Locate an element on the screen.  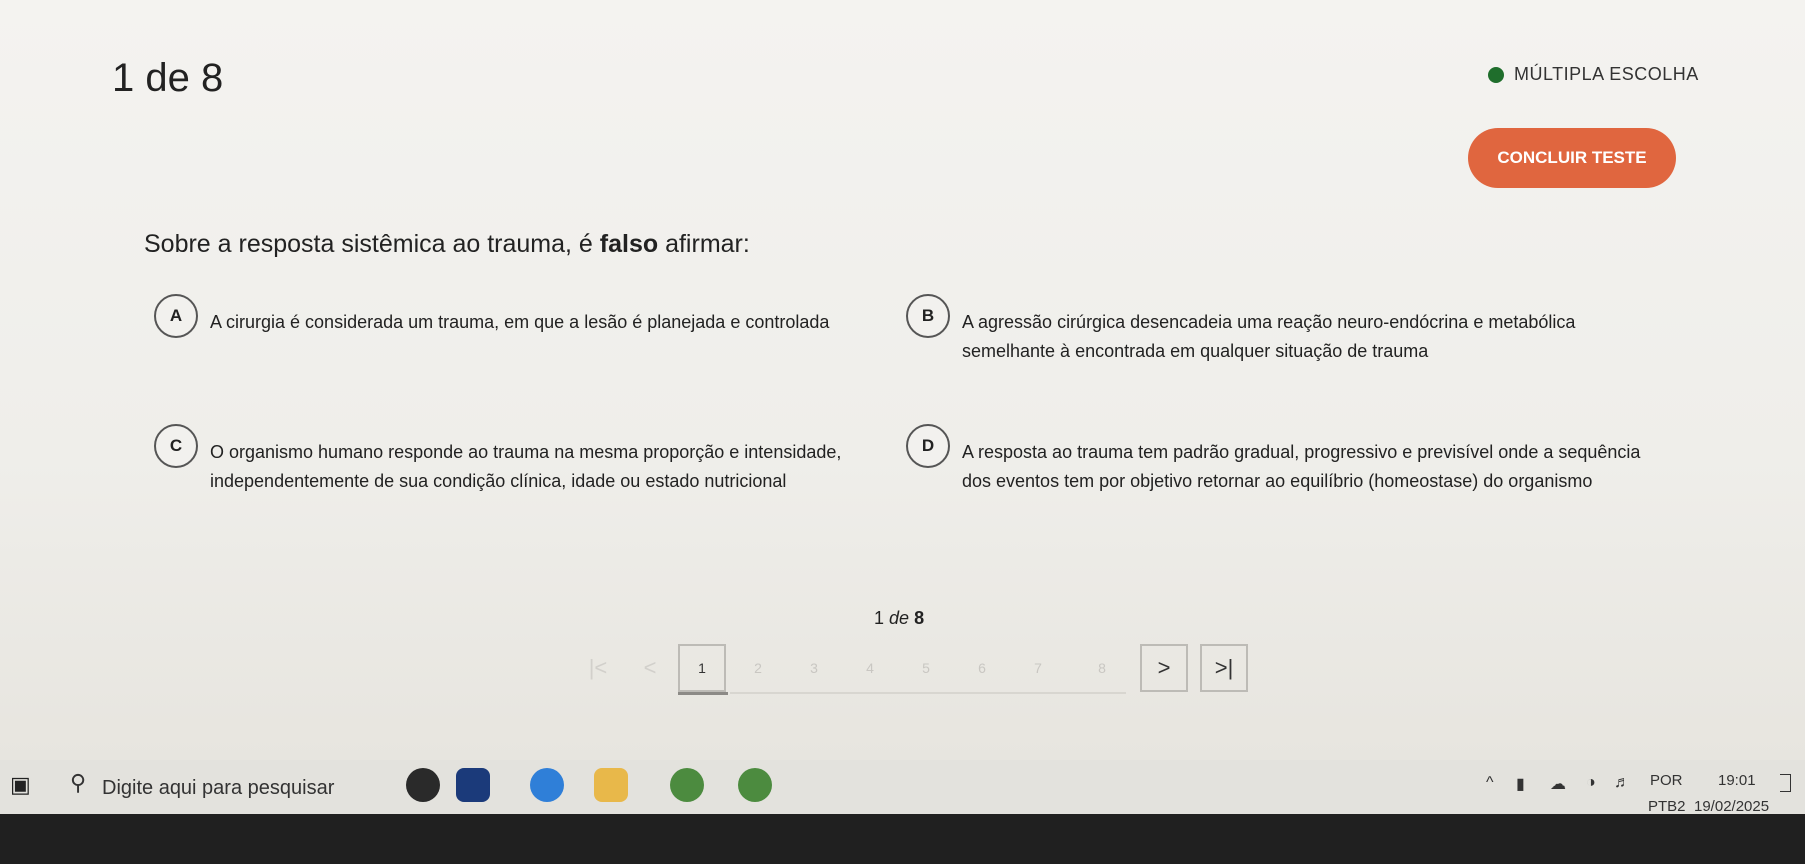
last-page-button: >| is located at coordinates (1224, 668).